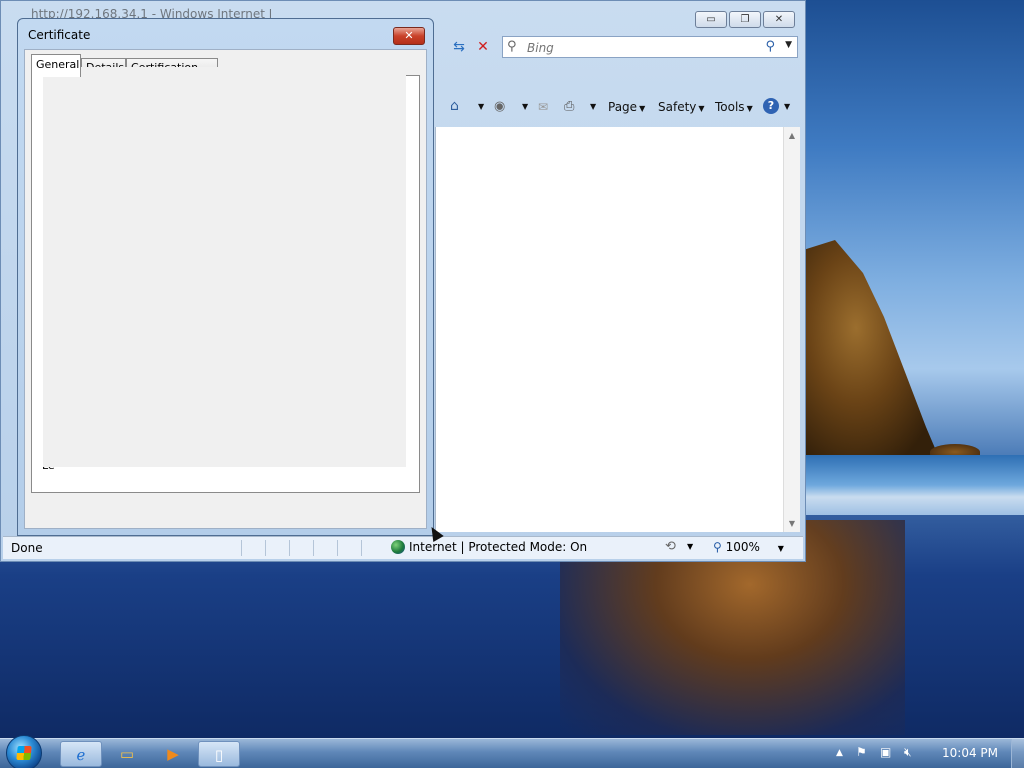  What do you see at coordinates (525, 110) in the screenshot?
I see `feeds-dropdown-icon: ▼` at bounding box center [525, 110].